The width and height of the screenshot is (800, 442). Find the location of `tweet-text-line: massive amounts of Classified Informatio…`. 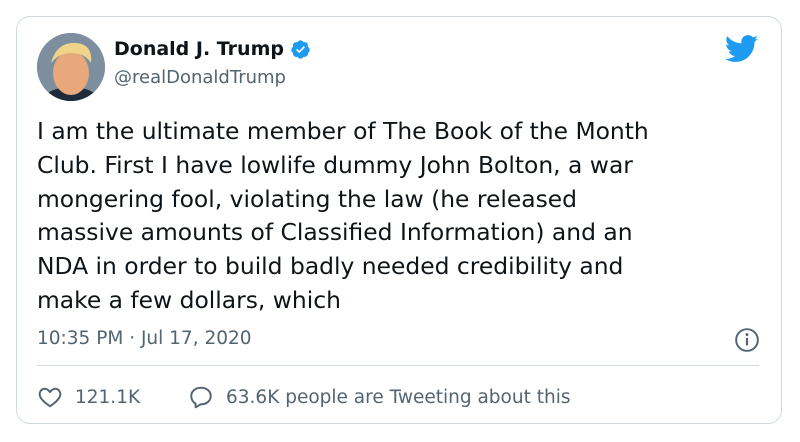

tweet-text-line: massive amounts of Classified Informatio… is located at coordinates (335, 232).